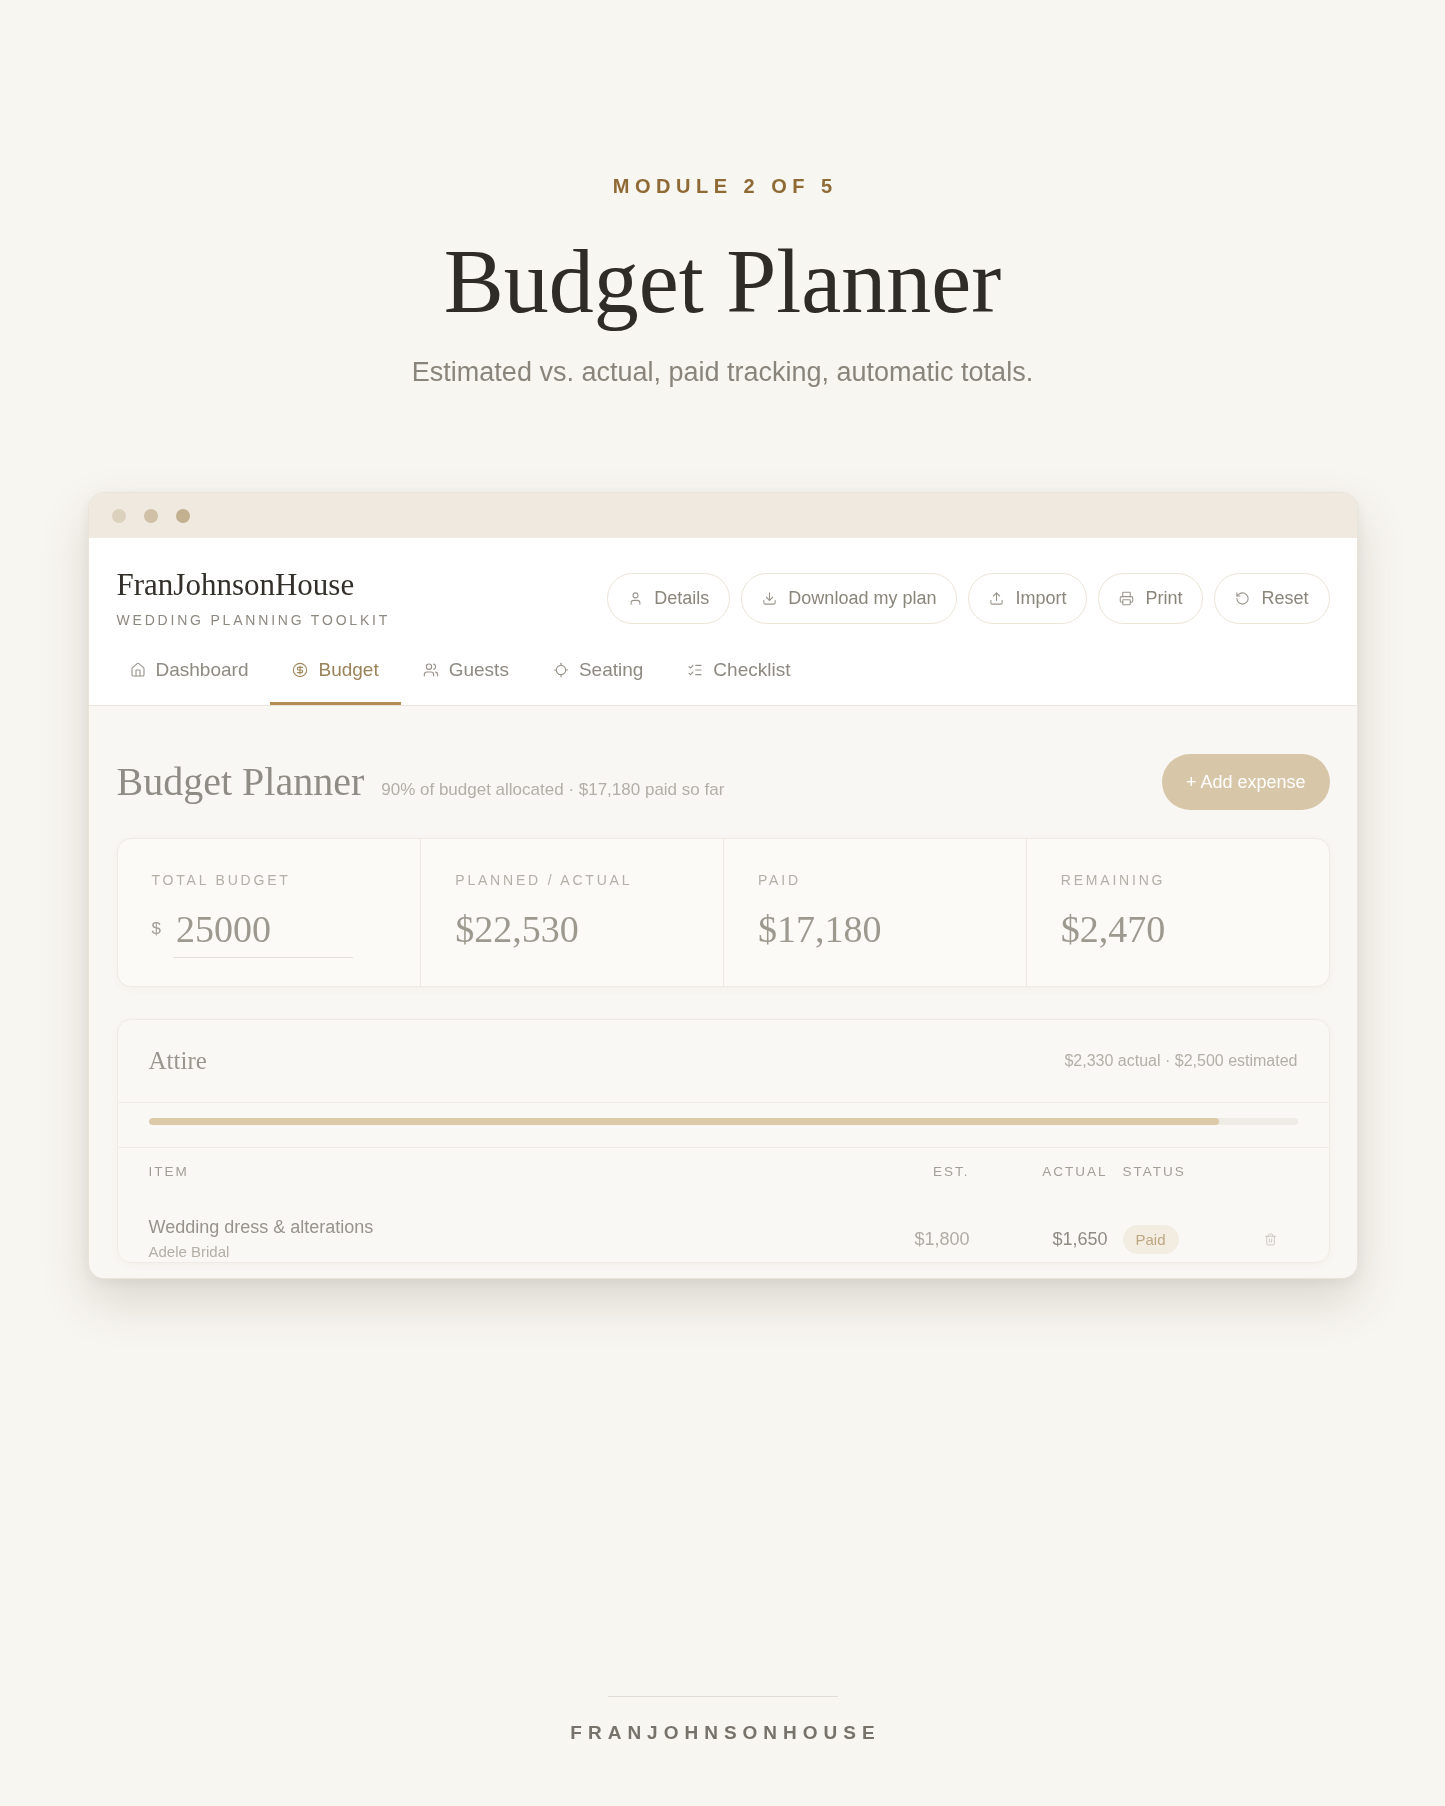  I want to click on crosshair-icon, so click(560, 670).